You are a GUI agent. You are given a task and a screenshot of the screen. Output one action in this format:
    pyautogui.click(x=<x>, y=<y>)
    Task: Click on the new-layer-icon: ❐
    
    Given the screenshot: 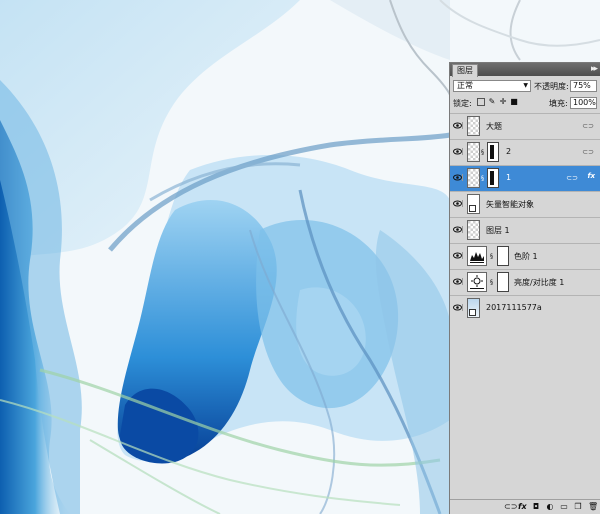 What is the action you would take?
    pyautogui.click(x=578, y=507)
    